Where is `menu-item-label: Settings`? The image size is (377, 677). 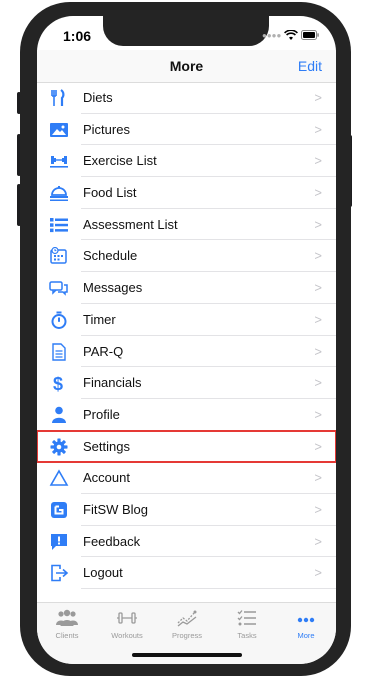 menu-item-label: Settings is located at coordinates (106, 446).